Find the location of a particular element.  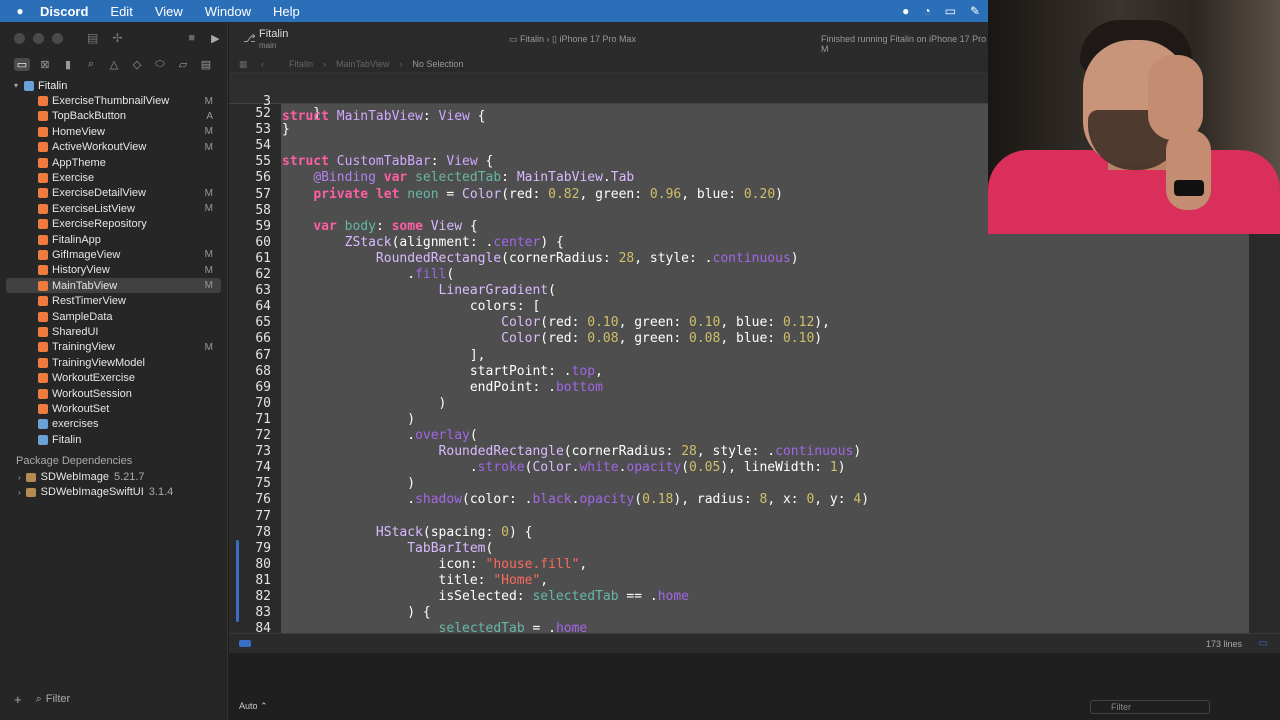

stop-icon: ■ is located at coordinates (191, 38).